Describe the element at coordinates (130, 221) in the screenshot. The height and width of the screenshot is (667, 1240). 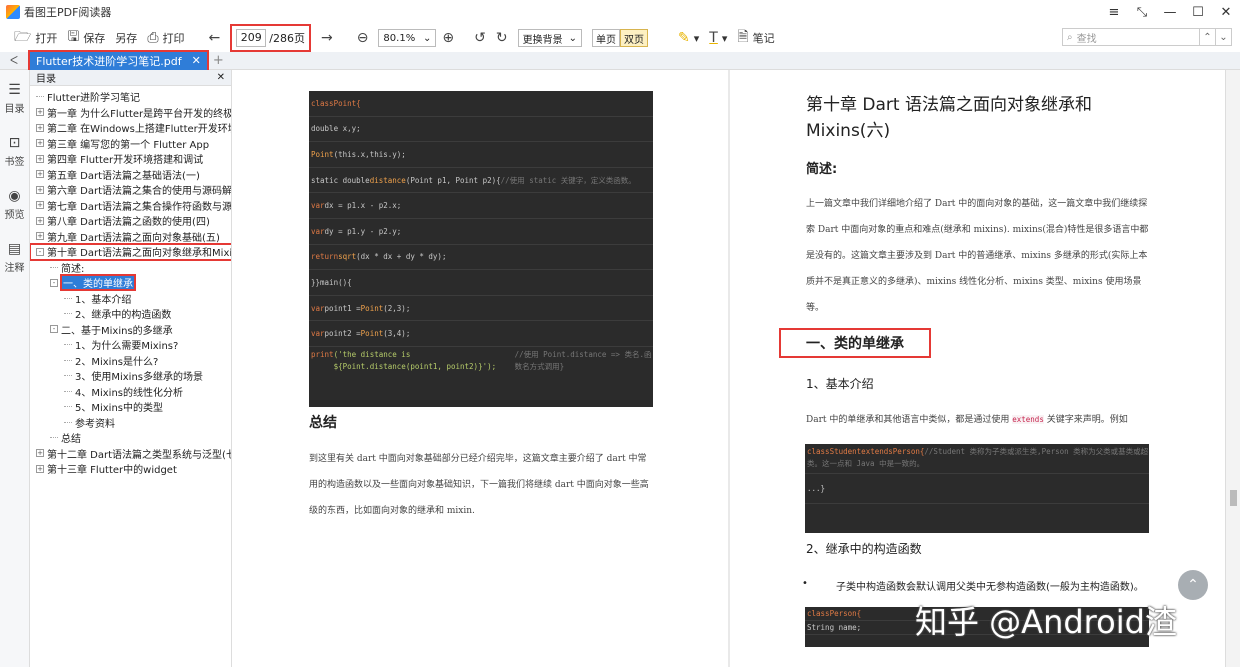
I see `toc-item: + 第八章 Dart语法篇之函数的使用(四)` at that location.